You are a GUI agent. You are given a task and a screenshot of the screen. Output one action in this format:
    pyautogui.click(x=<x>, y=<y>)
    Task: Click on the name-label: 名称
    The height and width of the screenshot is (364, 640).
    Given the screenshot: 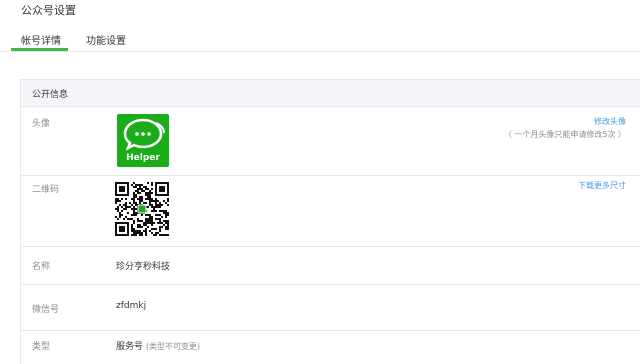 What is the action you would take?
    pyautogui.click(x=41, y=267)
    